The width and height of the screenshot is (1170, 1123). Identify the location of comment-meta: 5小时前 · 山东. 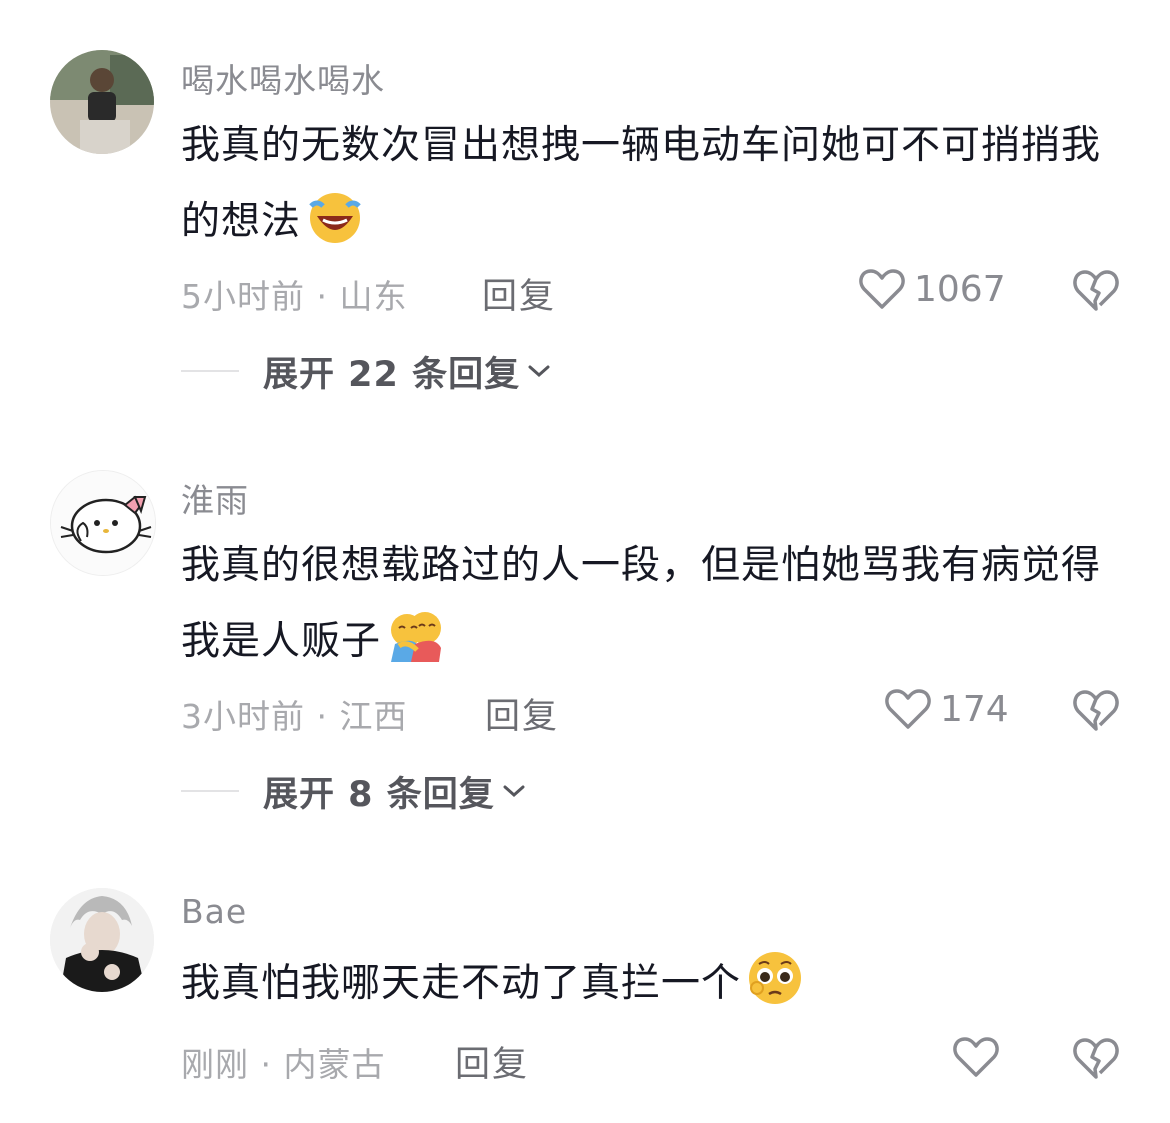
(294, 294).